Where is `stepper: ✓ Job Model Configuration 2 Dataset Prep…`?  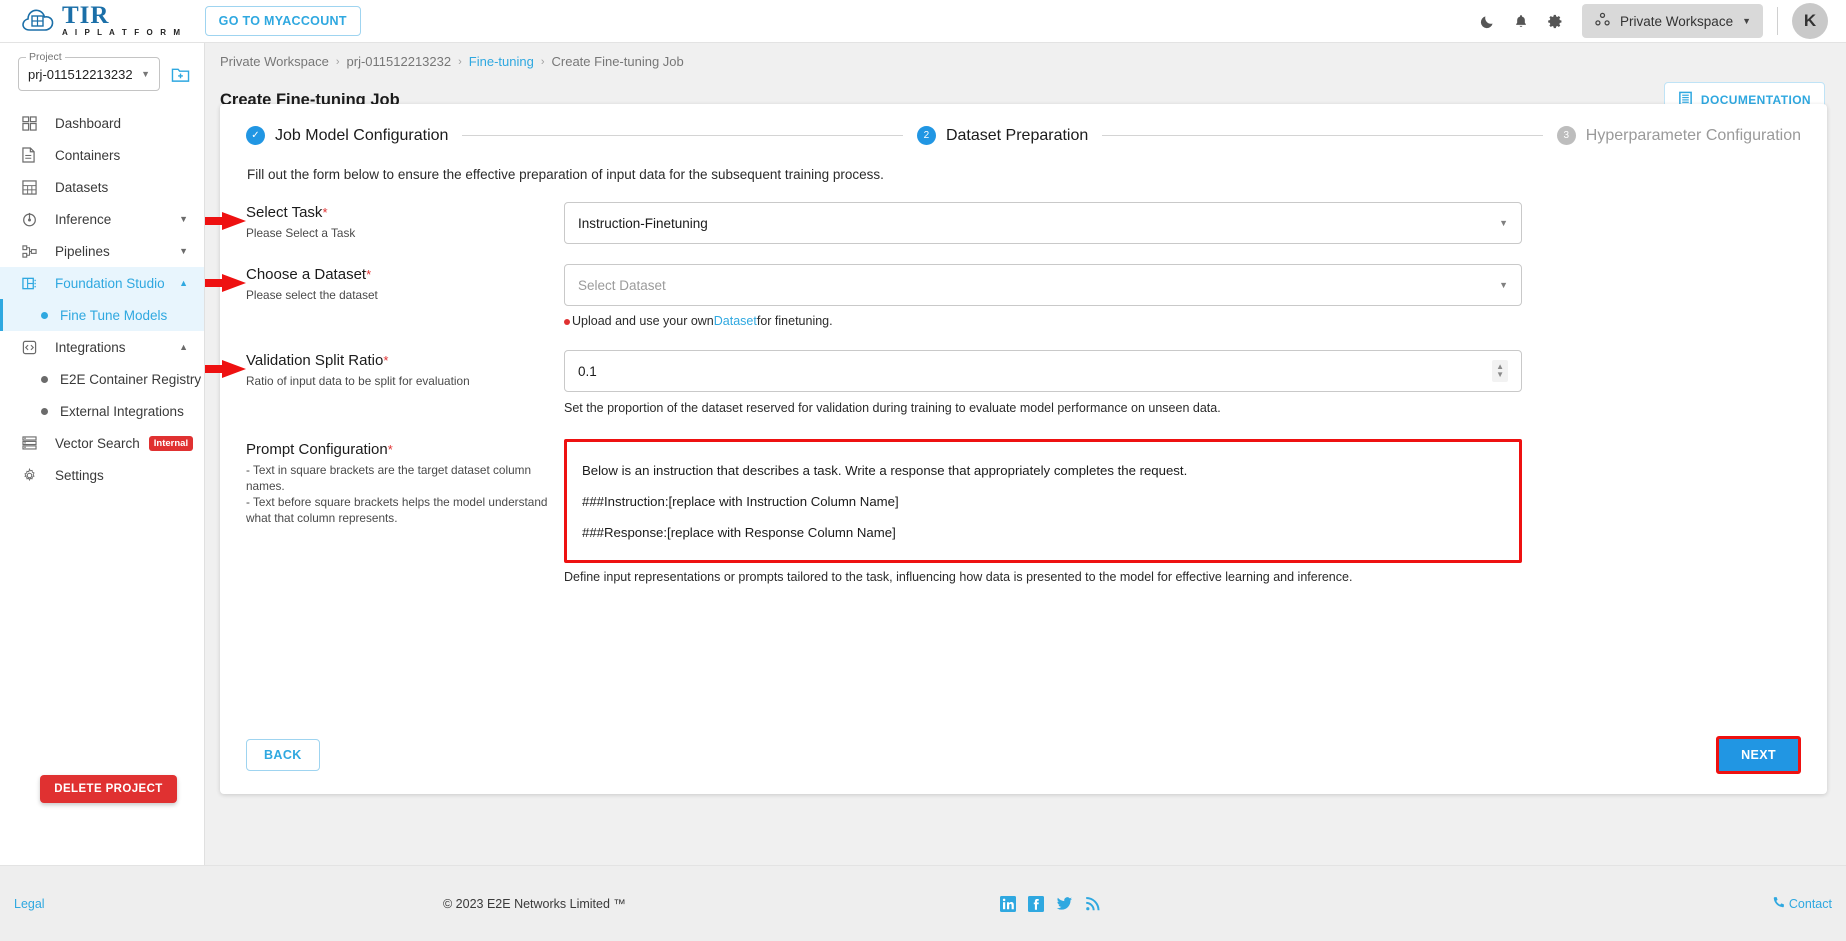 stepper: ✓ Job Model Configuration 2 Dataset Prep… is located at coordinates (1023, 124).